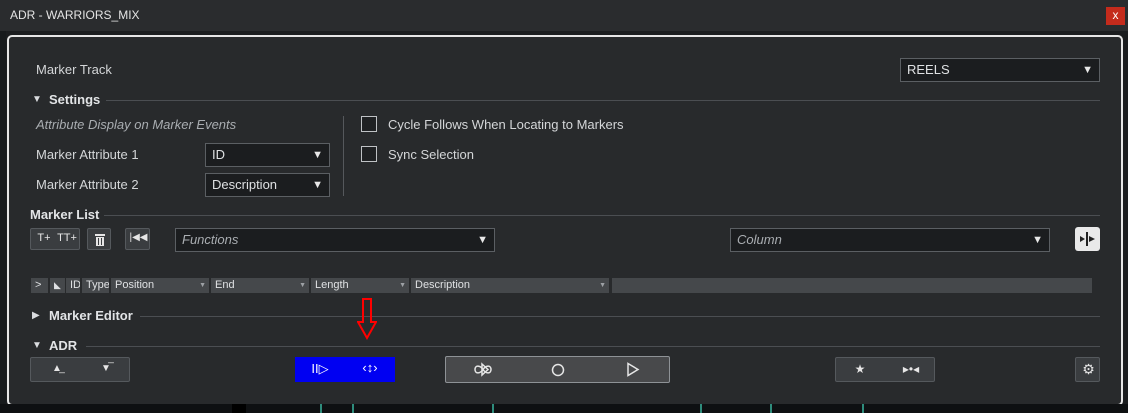 Image resolution: width=1128 pixels, height=413 pixels. I want to click on sync-selection-checkbox, so click(369, 154).